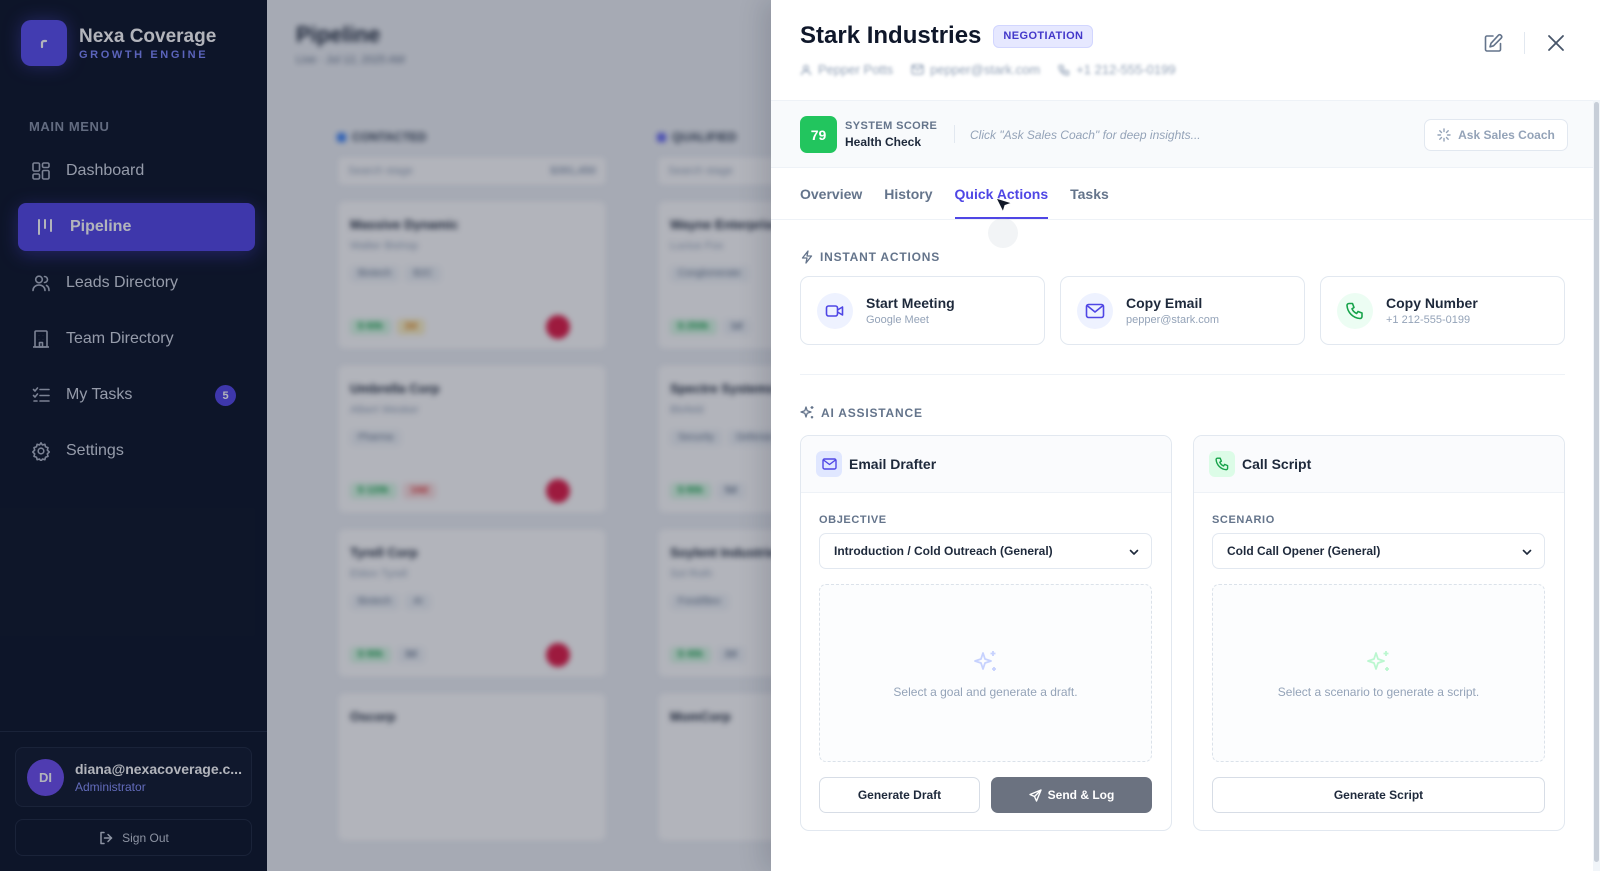  Describe the element at coordinates (1184, 219) in the screenshot. I see `tabs-divider` at that location.